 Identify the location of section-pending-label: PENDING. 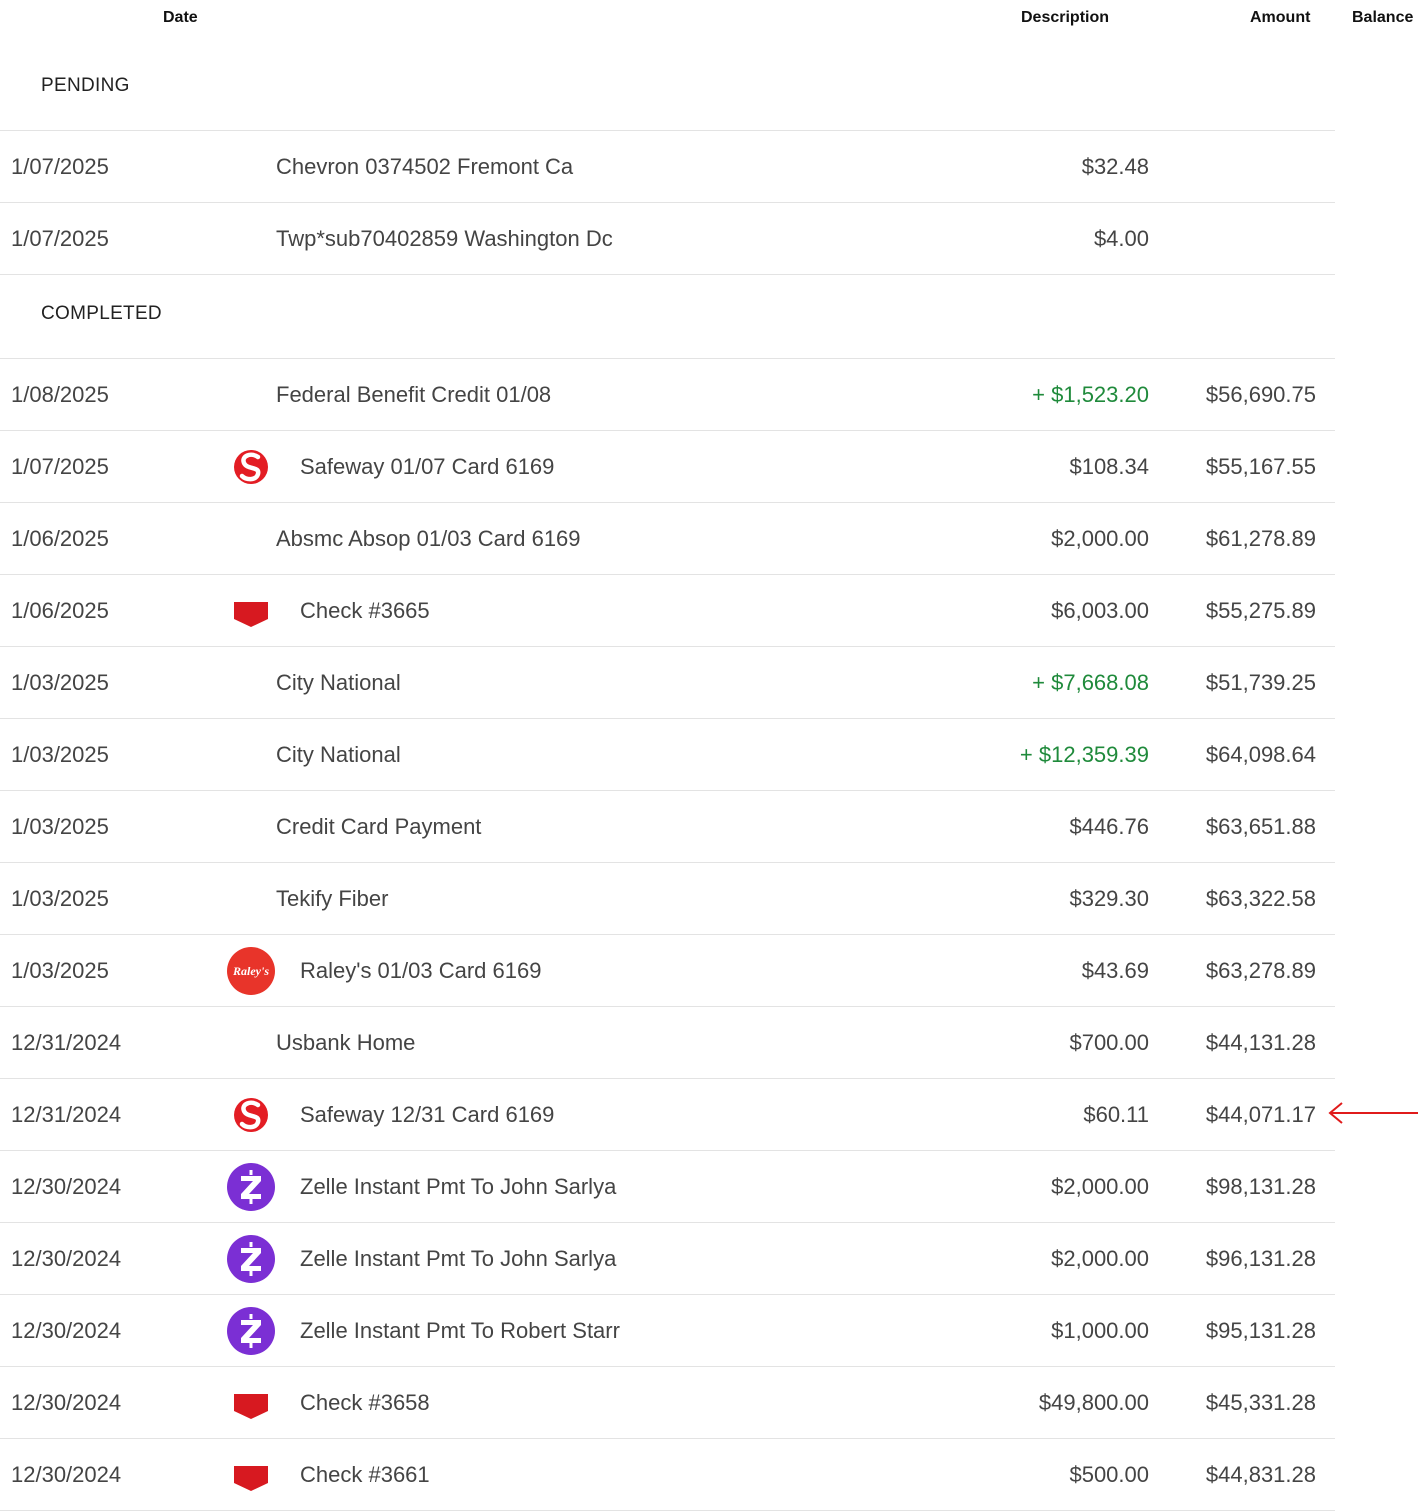
(85, 85).